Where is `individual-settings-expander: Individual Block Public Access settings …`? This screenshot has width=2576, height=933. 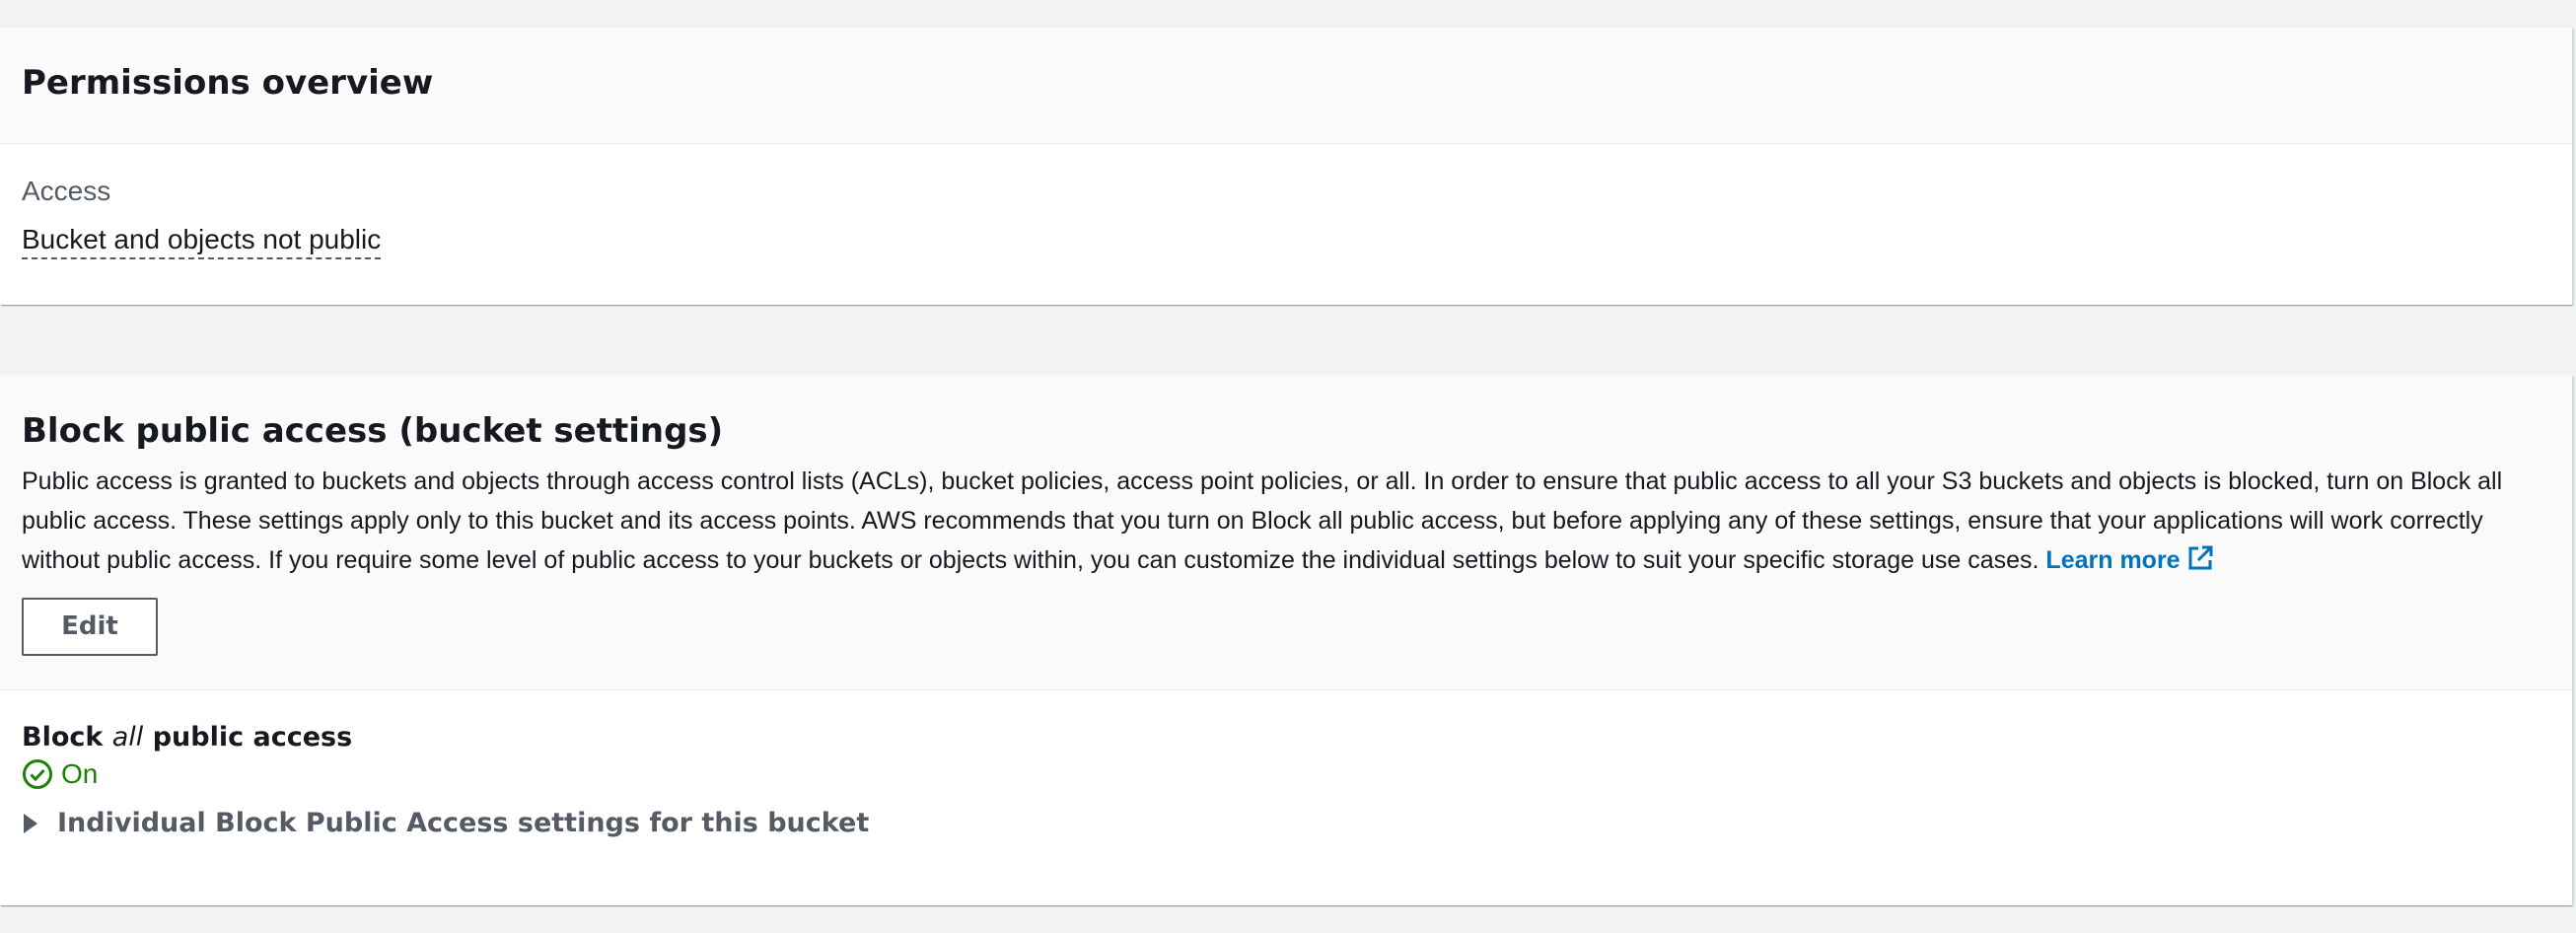
individual-settings-expander: Individual Block Public Access settings … is located at coordinates (1286, 823).